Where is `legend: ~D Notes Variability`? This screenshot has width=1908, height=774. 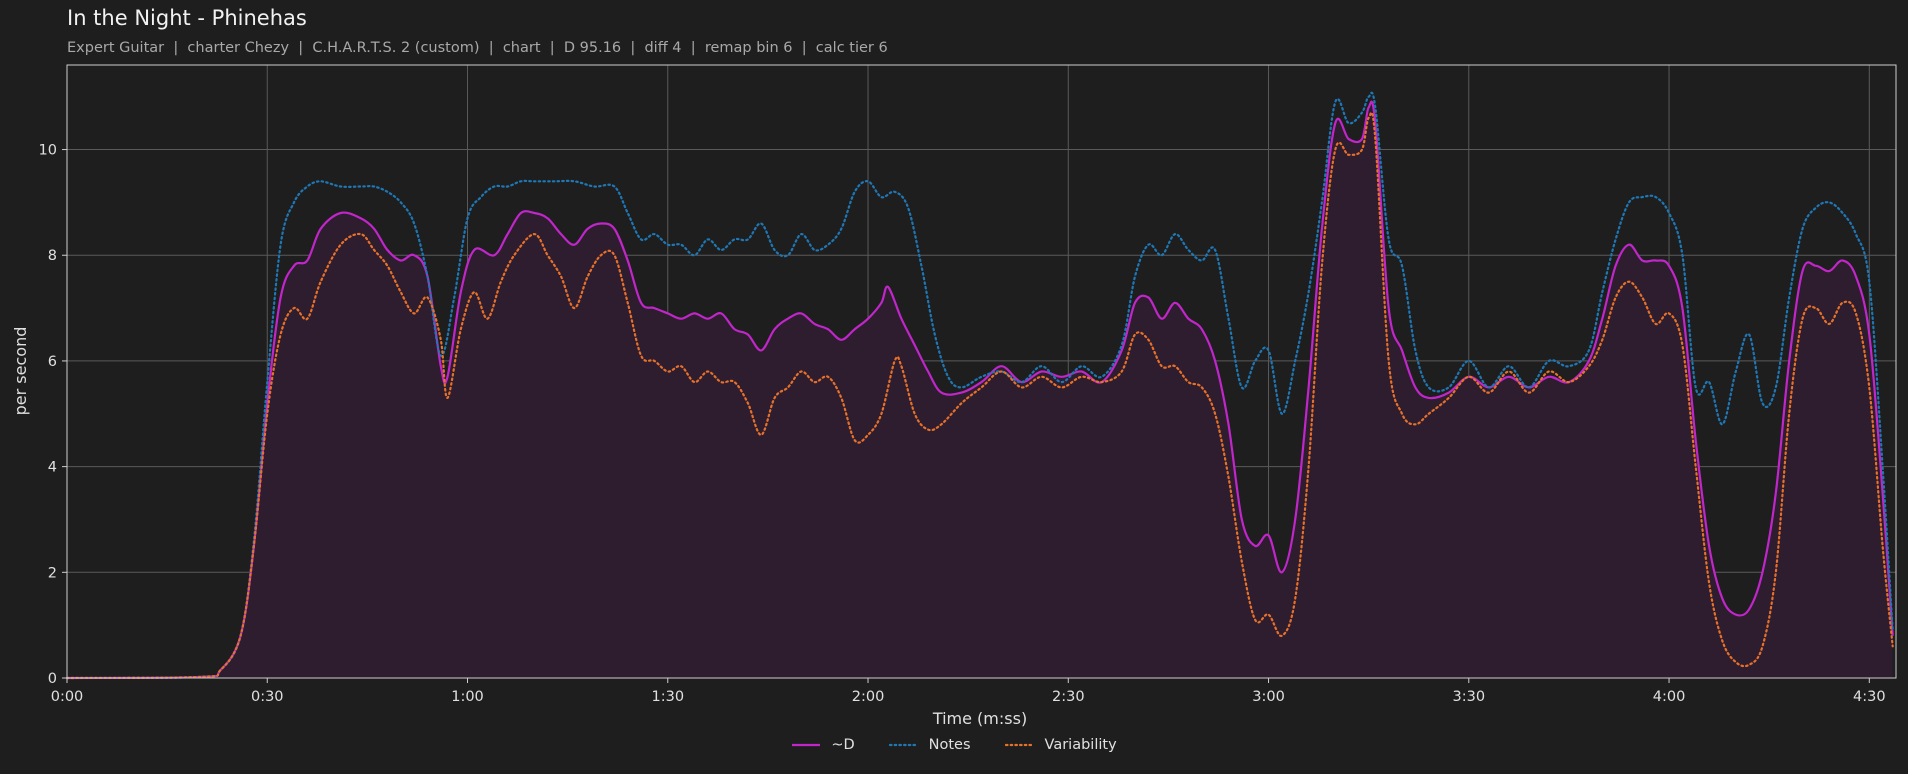
legend: ~D Notes Variability is located at coordinates (954, 745).